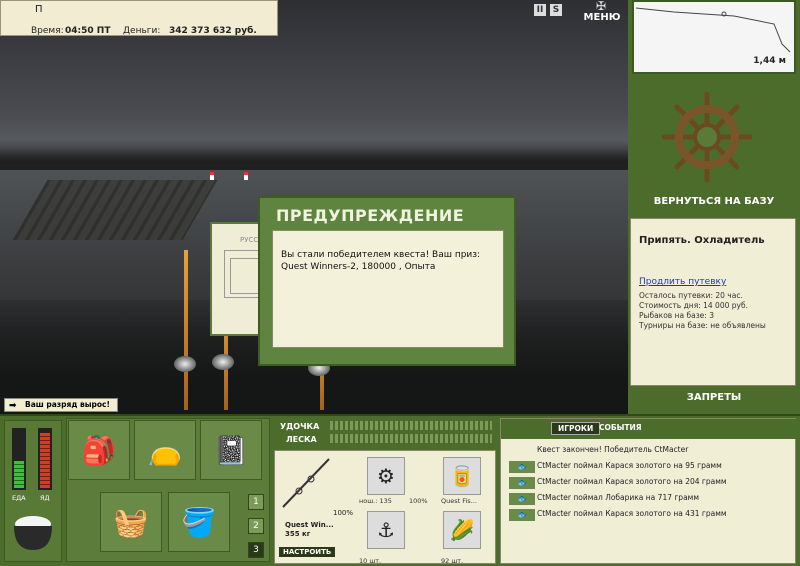  What do you see at coordinates (452, 561) in the screenshot?
I see `groundbait-caption: 92 шт.` at bounding box center [452, 561].